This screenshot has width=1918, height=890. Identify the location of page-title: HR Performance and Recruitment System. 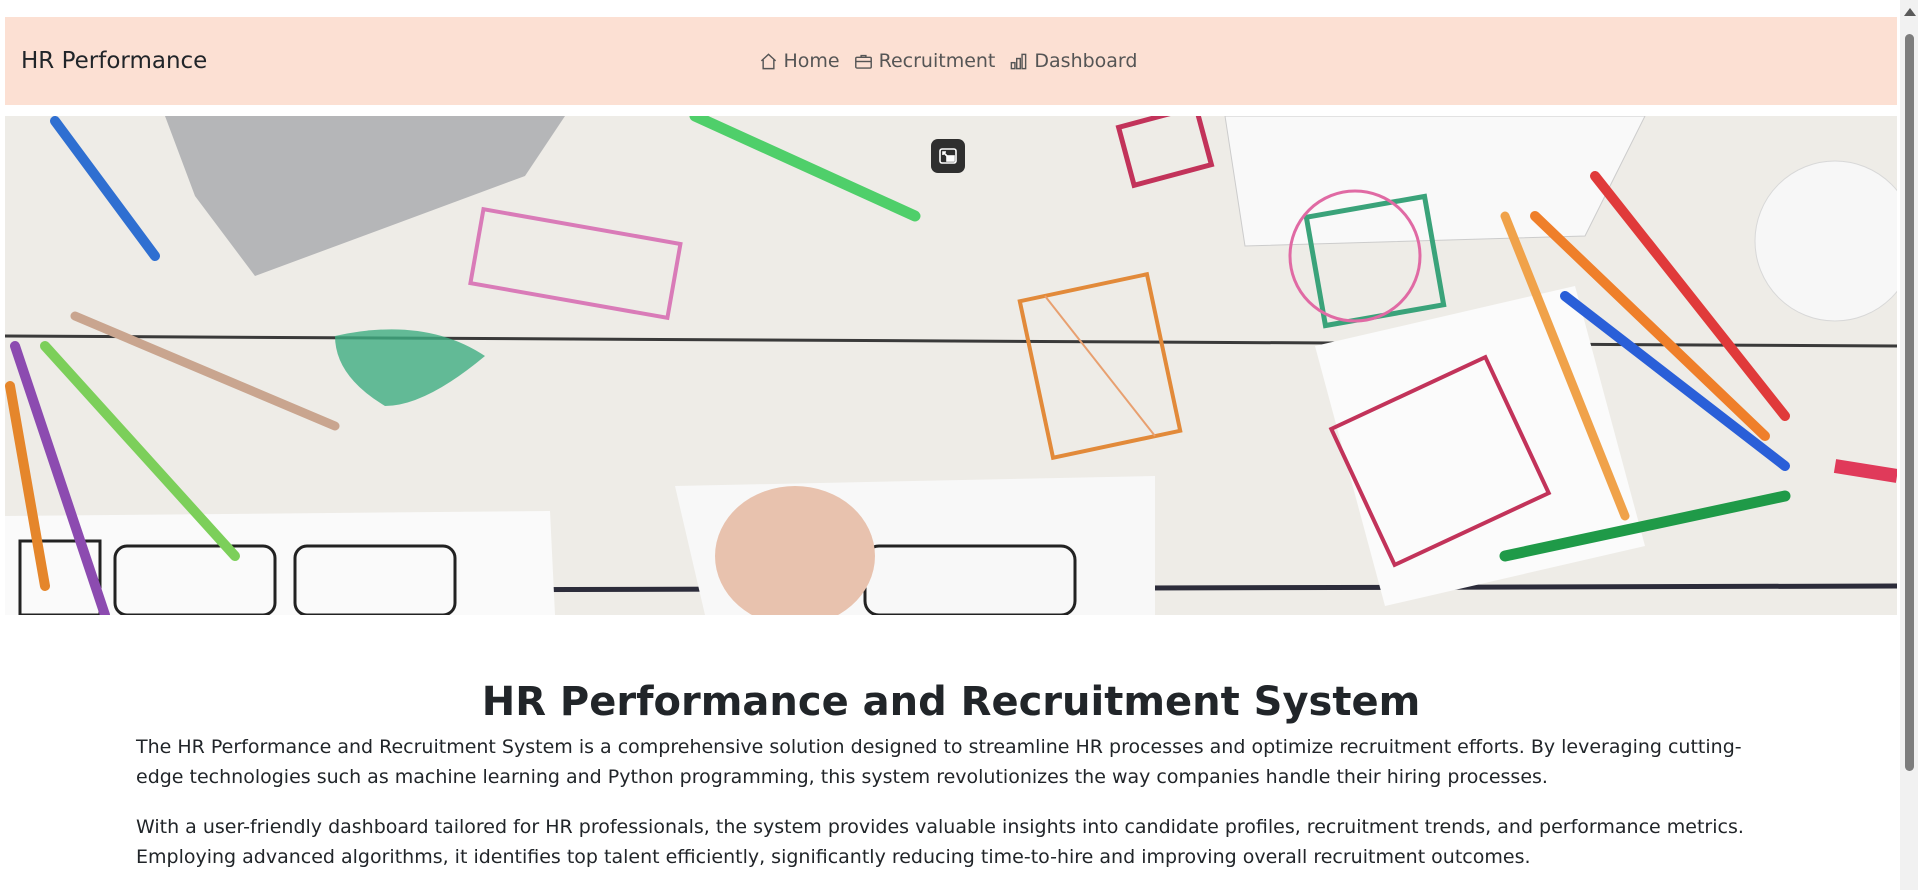
(951, 702).